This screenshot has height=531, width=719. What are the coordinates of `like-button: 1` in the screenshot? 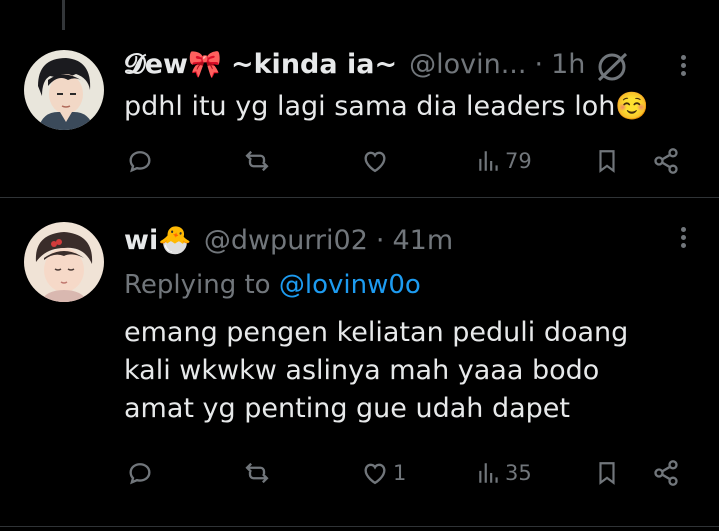 It's located at (383, 473).